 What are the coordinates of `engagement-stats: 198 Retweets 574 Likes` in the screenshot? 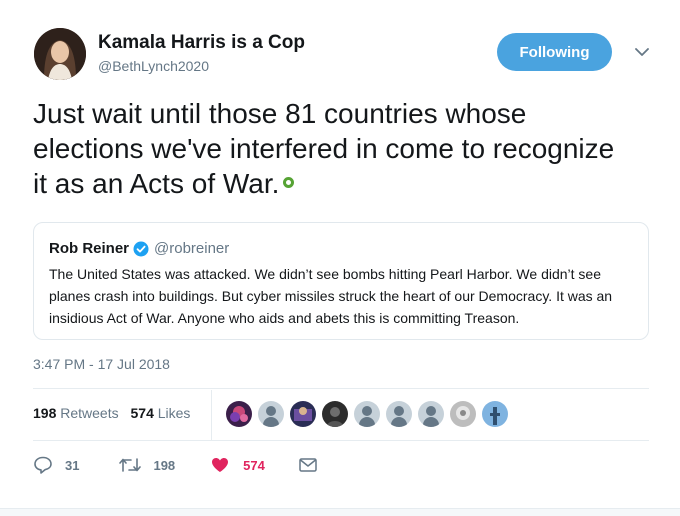 It's located at (111, 413).